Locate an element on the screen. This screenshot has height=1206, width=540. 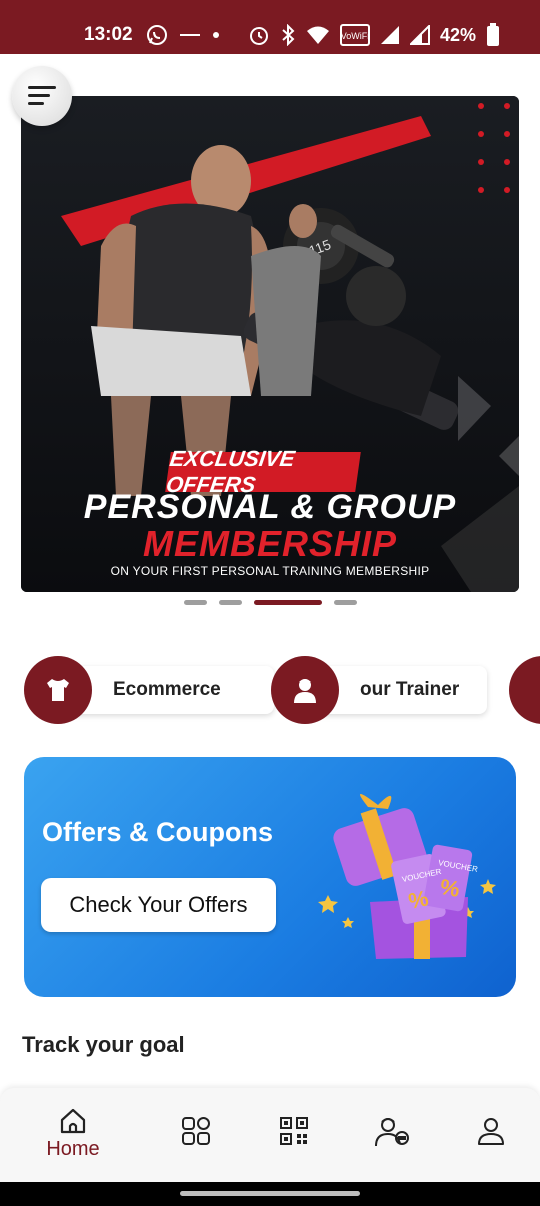
banner-title-highlight: MEMBERSHIP is located at coordinates (270, 543).